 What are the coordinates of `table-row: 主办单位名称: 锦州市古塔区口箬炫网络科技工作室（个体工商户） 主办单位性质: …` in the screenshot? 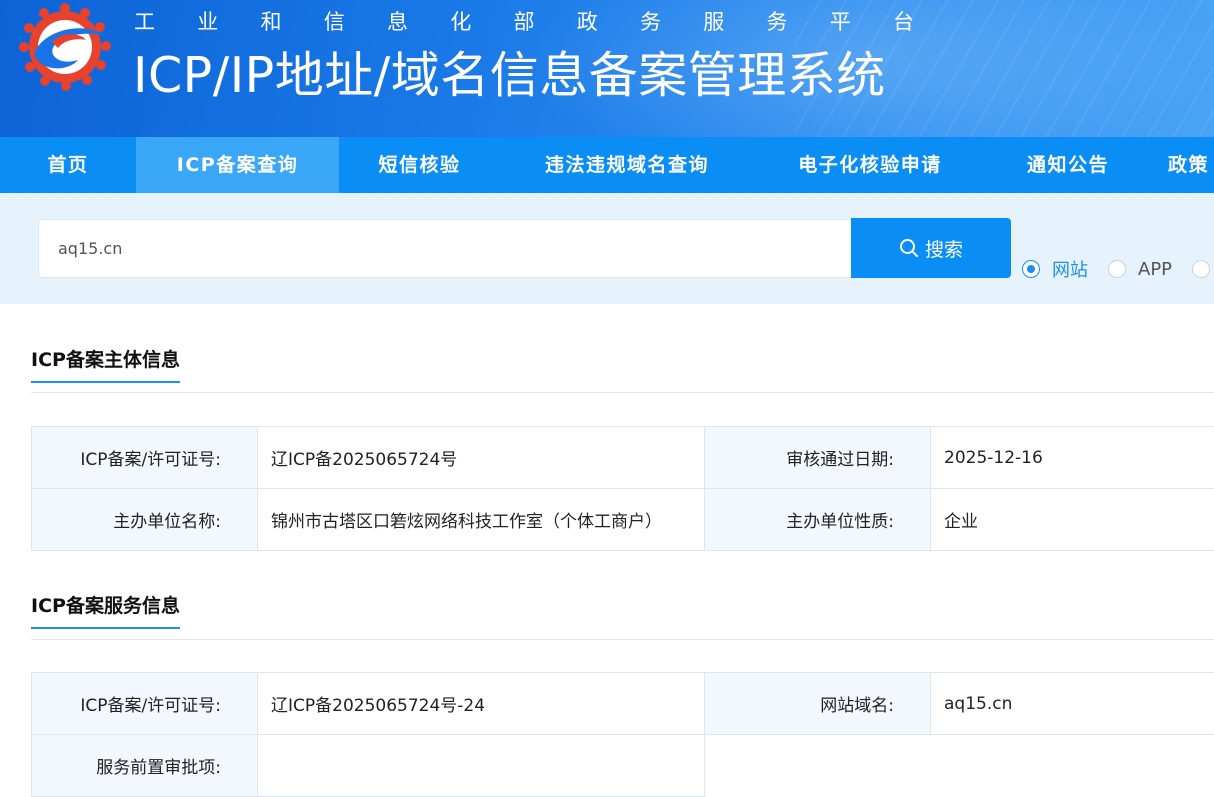 It's located at (623, 520).